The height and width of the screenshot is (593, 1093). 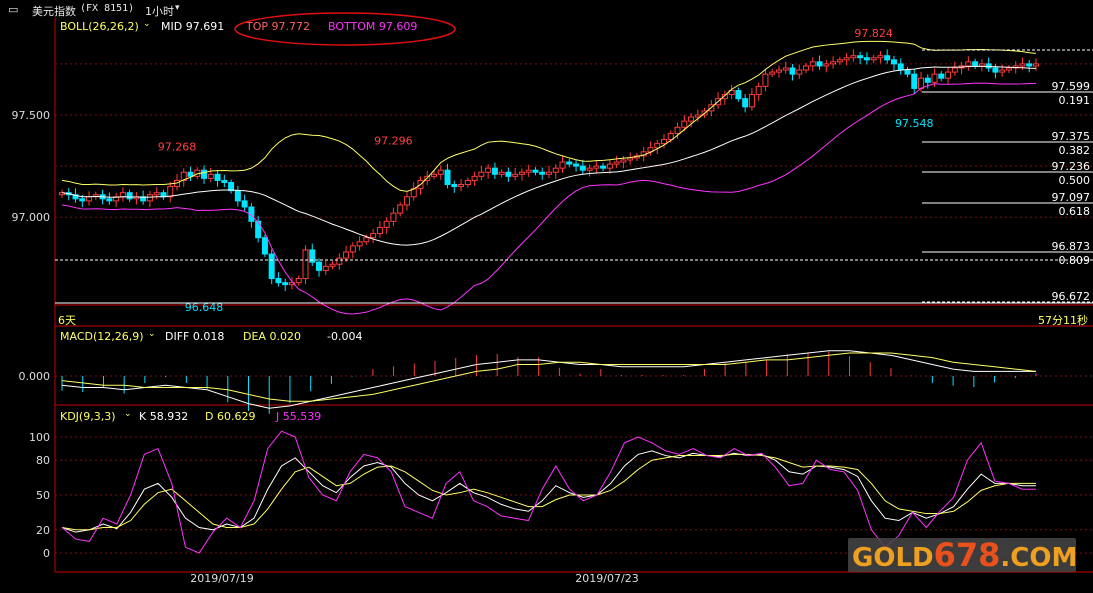 What do you see at coordinates (43, 495) in the screenshot?
I see `kdj-y-tick-label: 50` at bounding box center [43, 495].